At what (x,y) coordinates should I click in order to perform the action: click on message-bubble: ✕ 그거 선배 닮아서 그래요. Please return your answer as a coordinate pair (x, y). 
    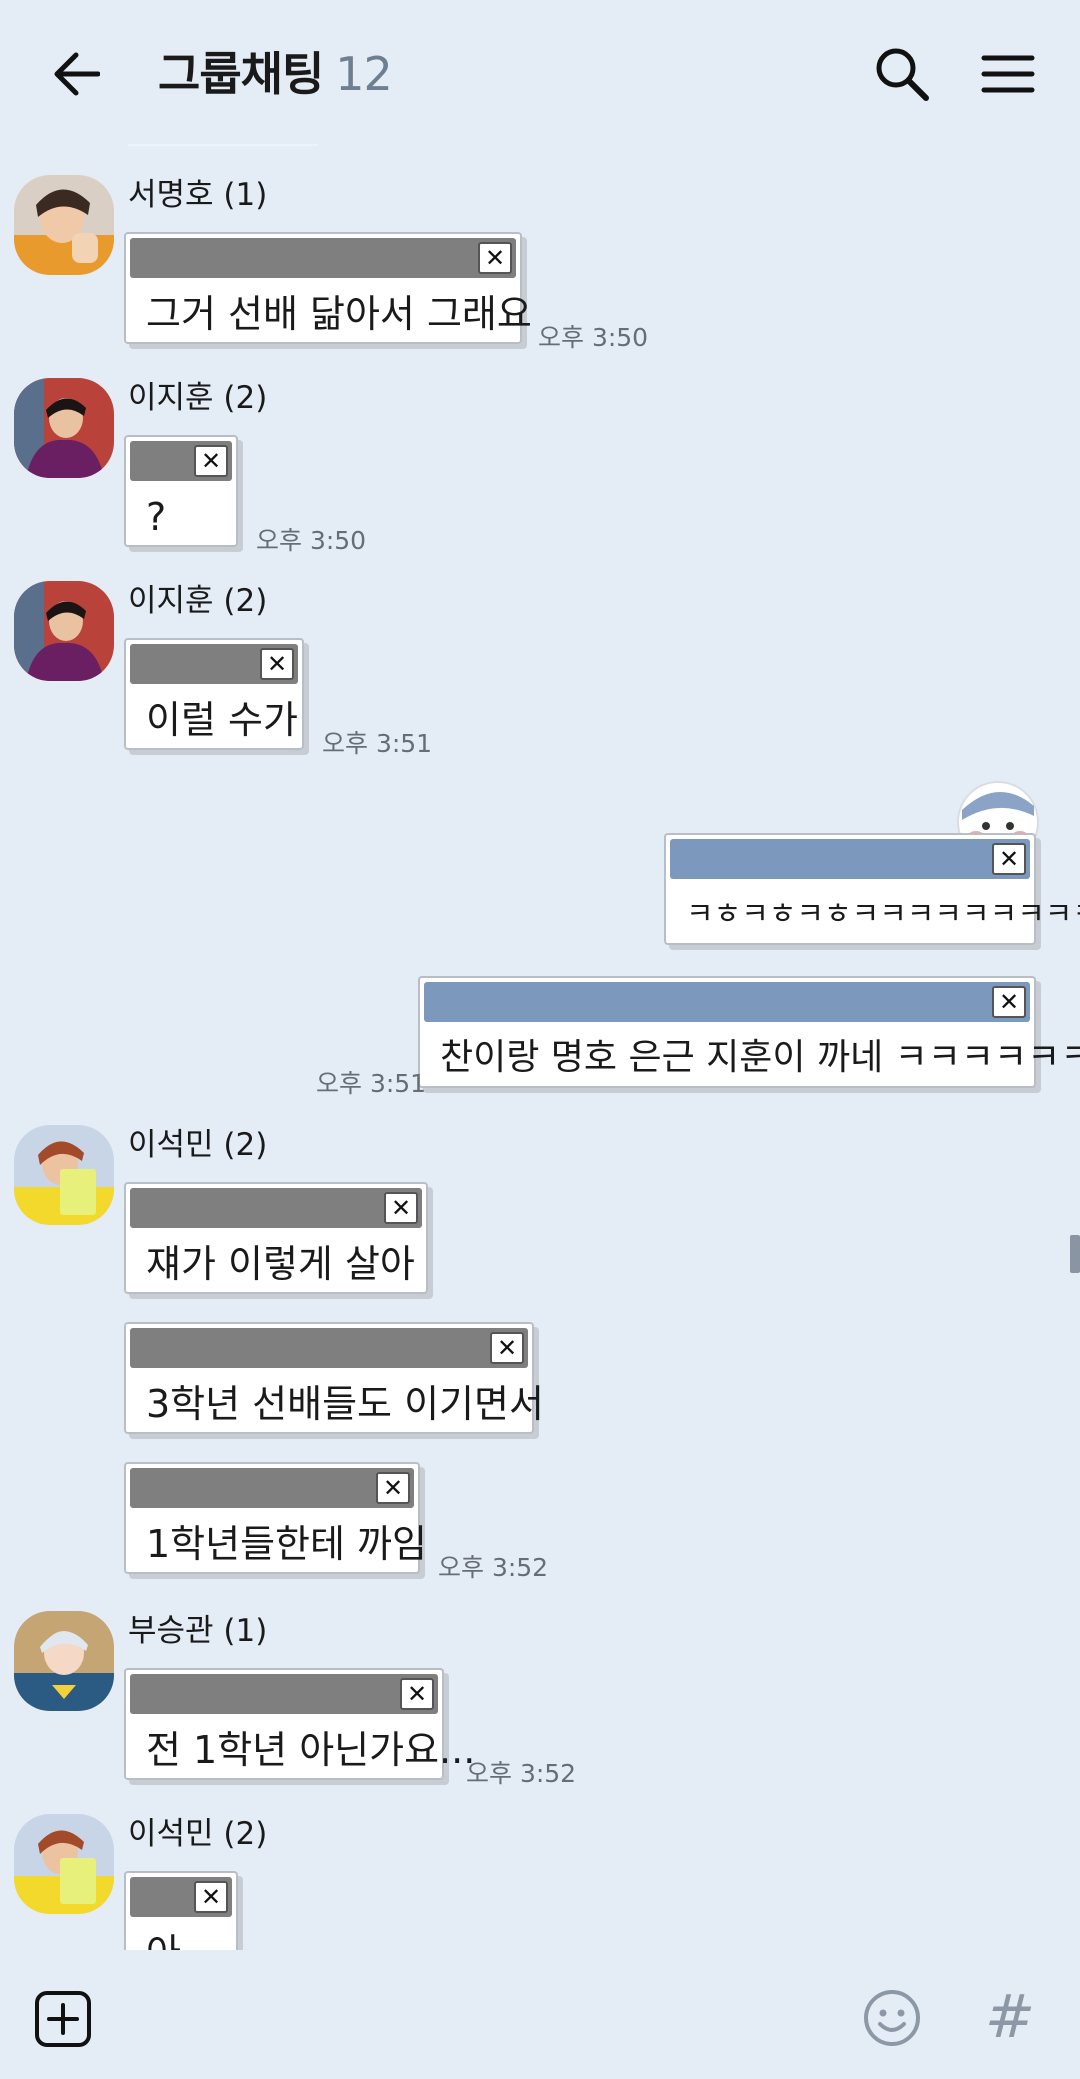
    Looking at the image, I should click on (328, 288).